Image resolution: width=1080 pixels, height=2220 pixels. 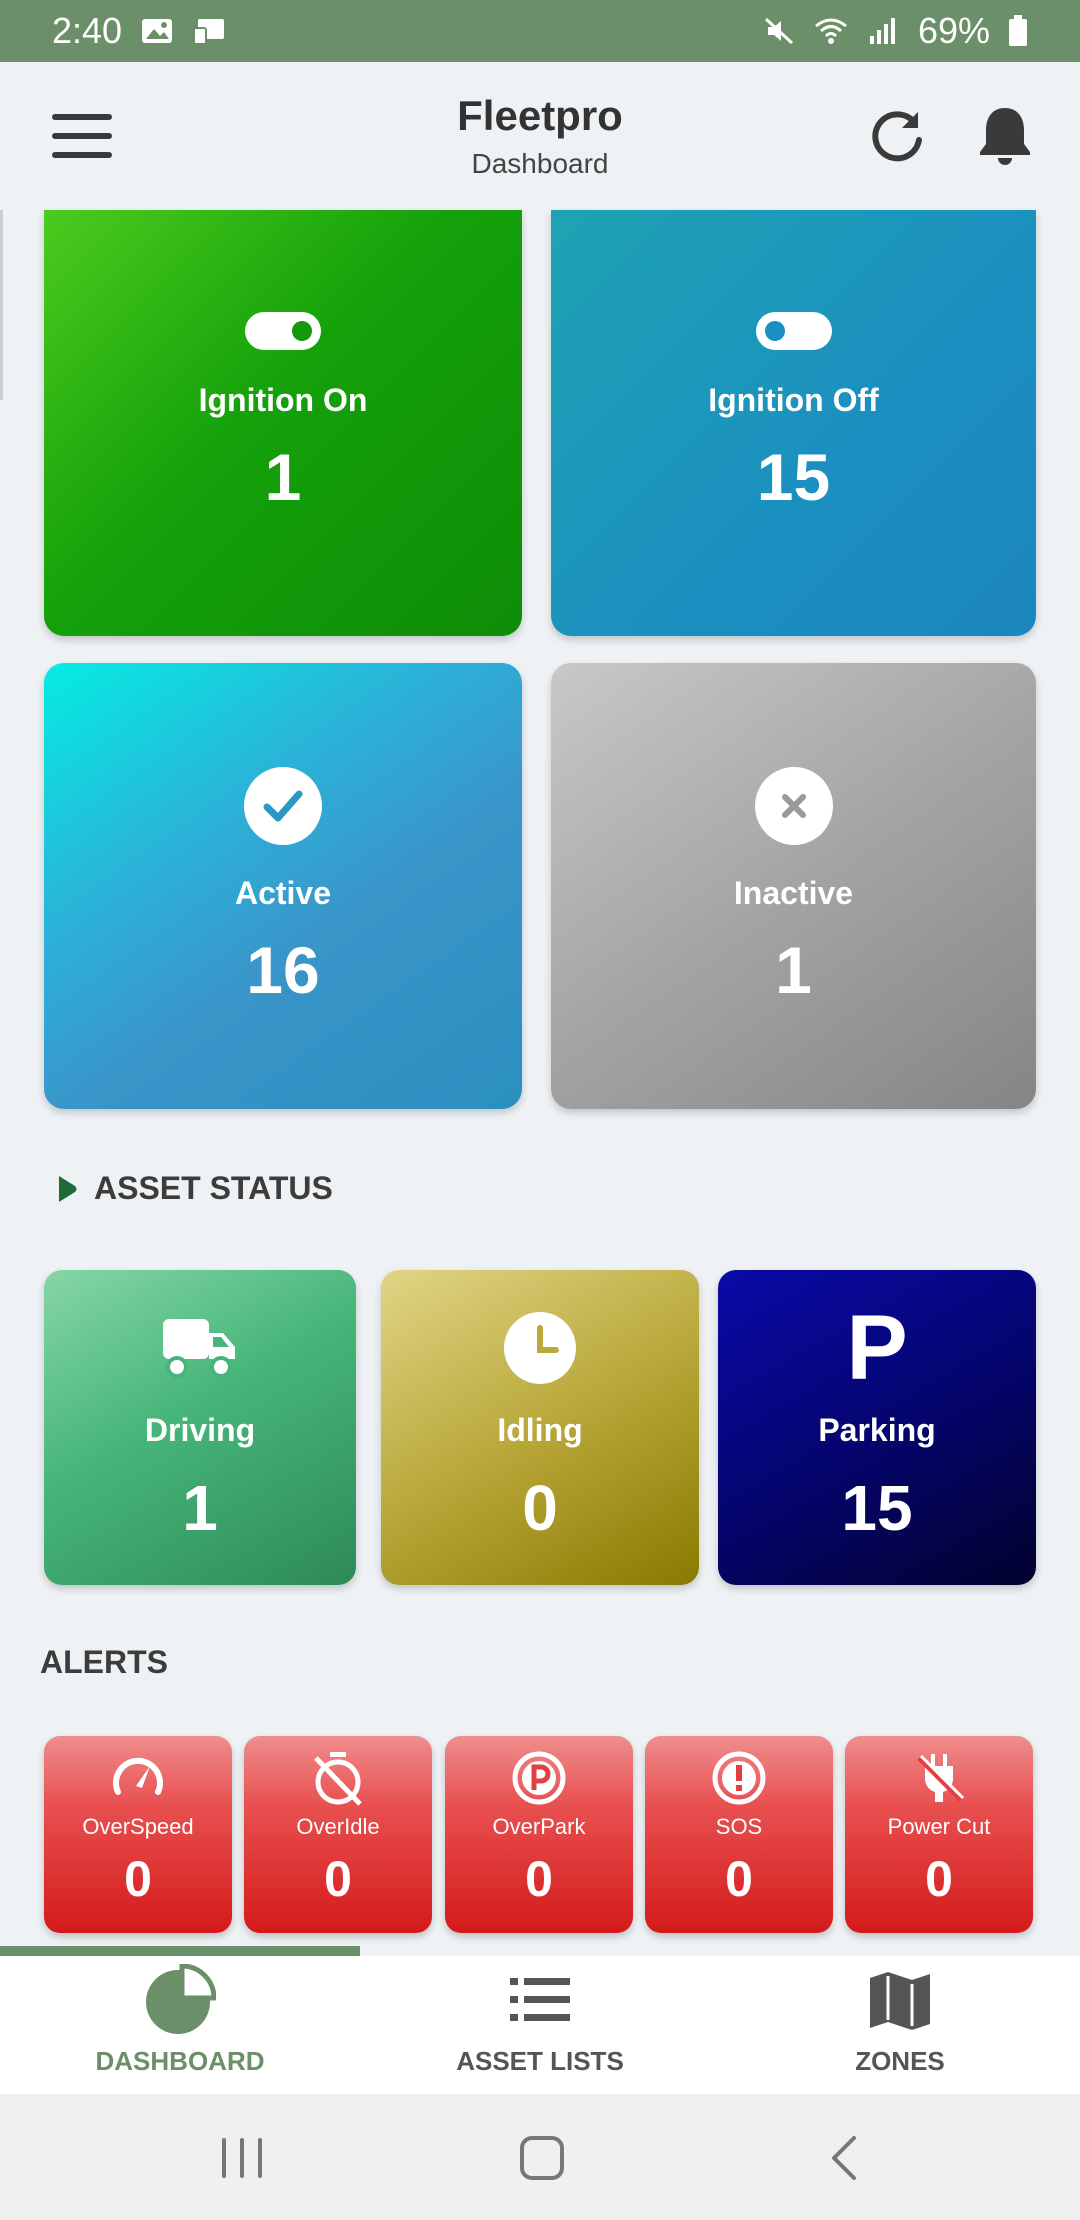 What do you see at coordinates (793, 806) in the screenshot?
I see `close-circle-icon` at bounding box center [793, 806].